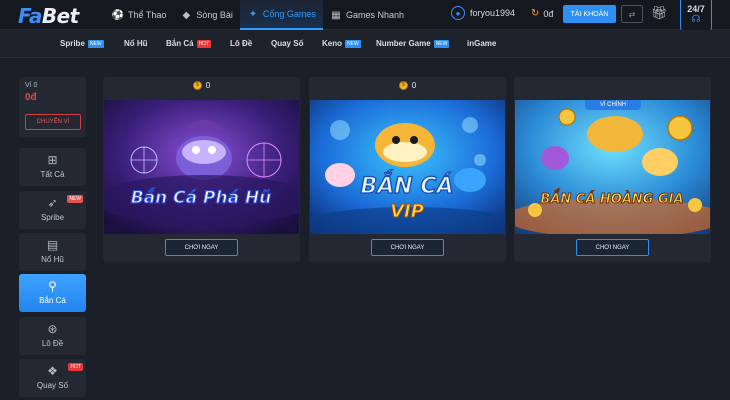 The image size is (730, 400). I want to click on subnav-quay-so: Quay Số, so click(287, 43).